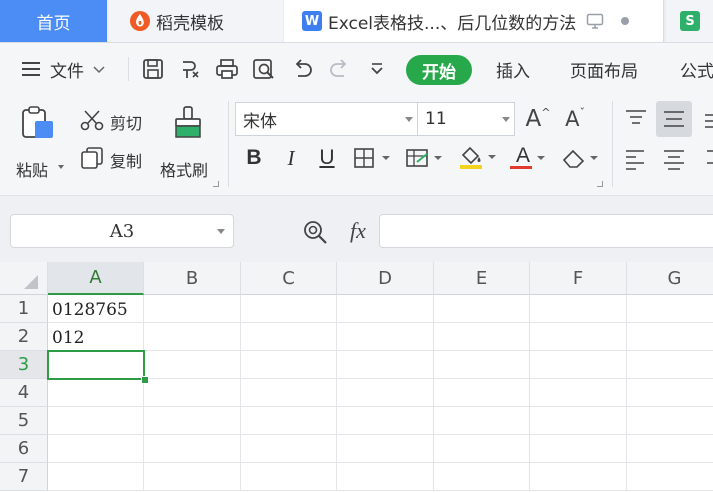 This screenshot has height=493, width=713. Describe the element at coordinates (289, 365) in the screenshot. I see `cell-c3` at that location.